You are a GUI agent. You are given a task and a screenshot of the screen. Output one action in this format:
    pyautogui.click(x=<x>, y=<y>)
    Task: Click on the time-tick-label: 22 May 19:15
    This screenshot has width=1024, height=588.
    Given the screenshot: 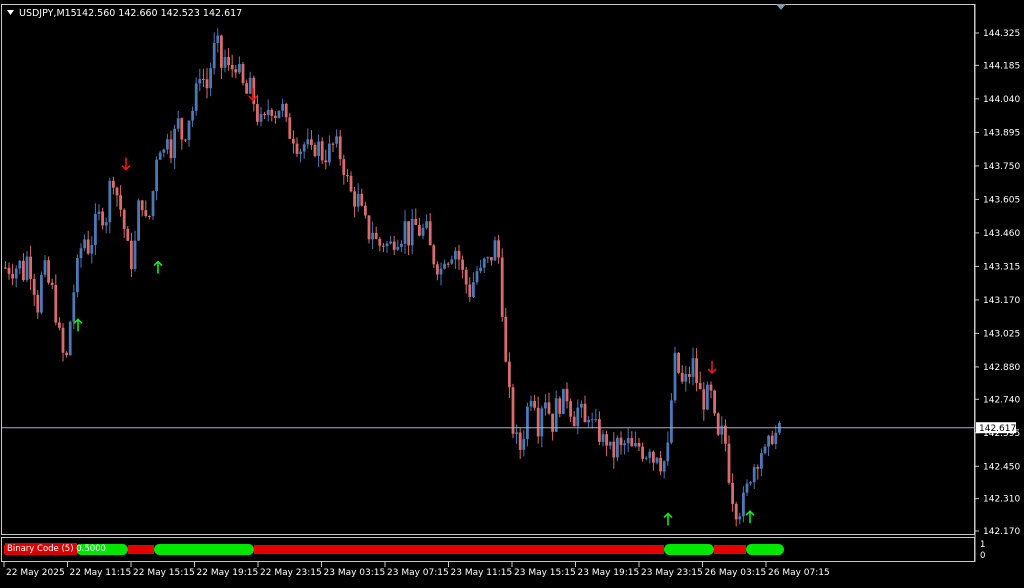 What is the action you would take?
    pyautogui.click(x=228, y=573)
    